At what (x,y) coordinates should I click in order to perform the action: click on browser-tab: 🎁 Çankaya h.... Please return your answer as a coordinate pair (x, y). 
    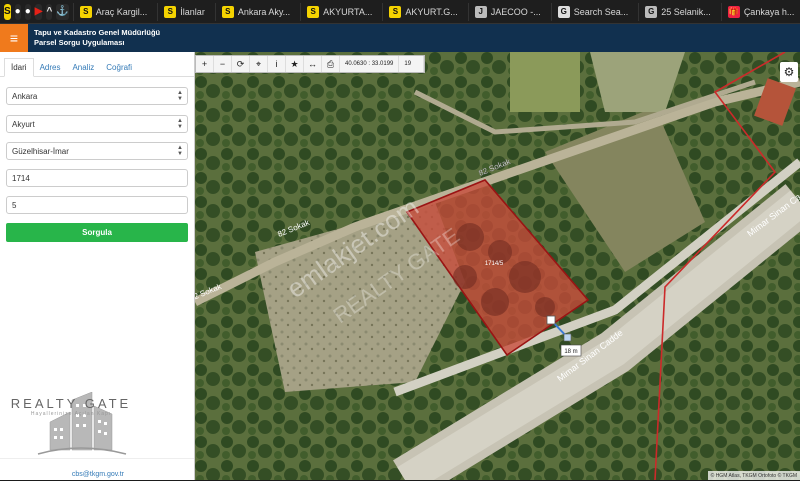
    Looking at the image, I should click on (760, 11).